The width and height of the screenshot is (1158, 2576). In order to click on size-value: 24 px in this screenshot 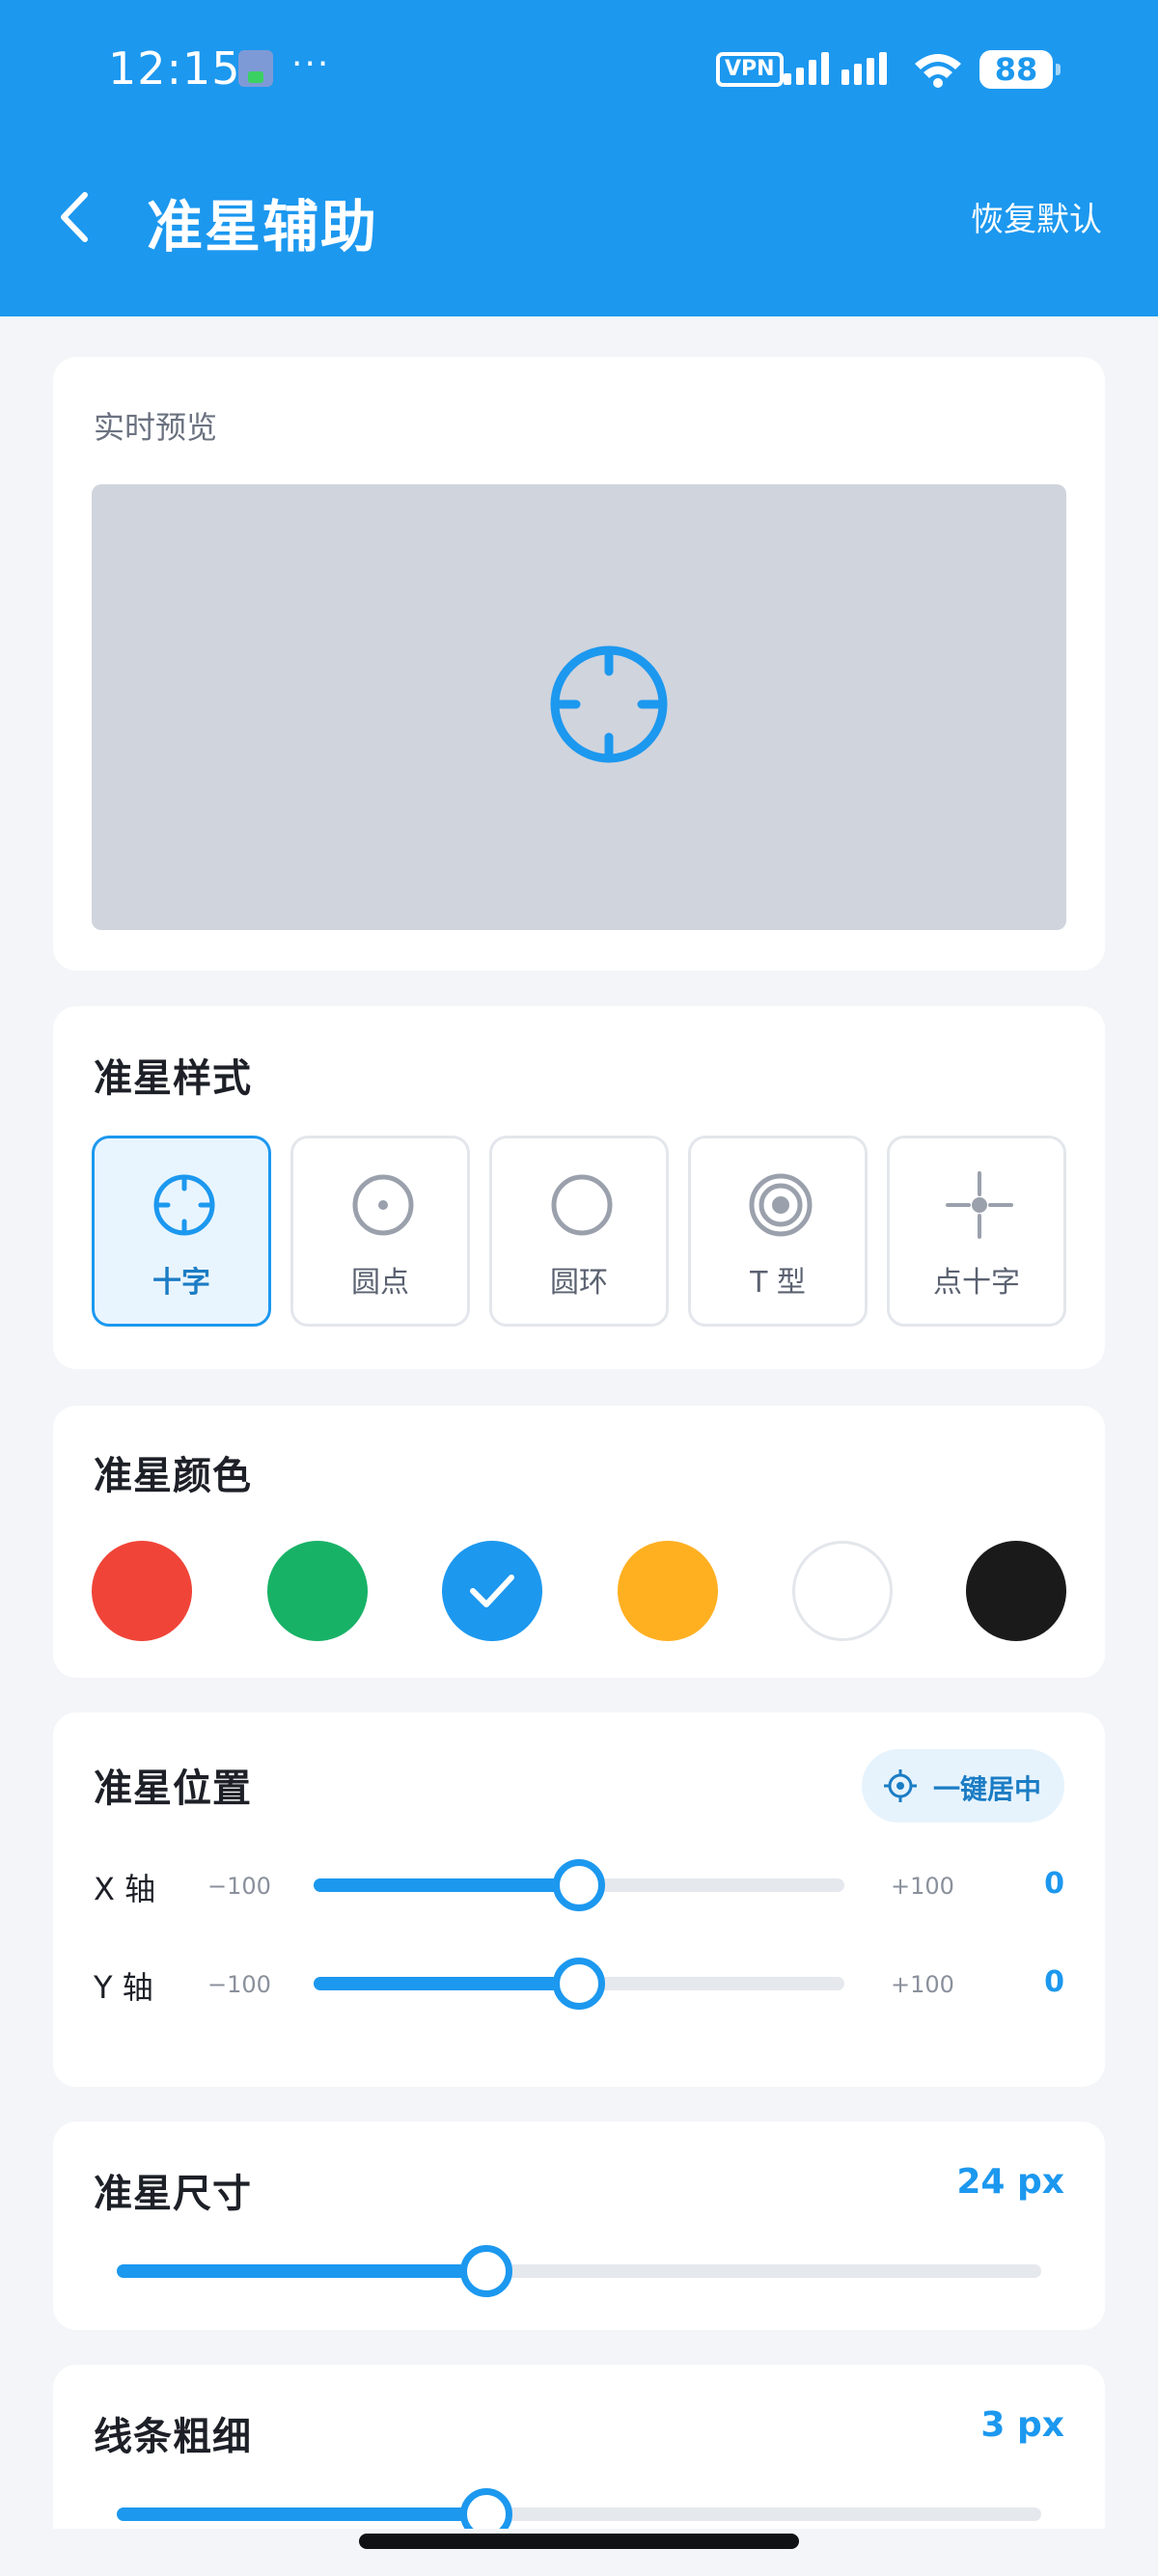, I will do `click(1010, 2182)`.